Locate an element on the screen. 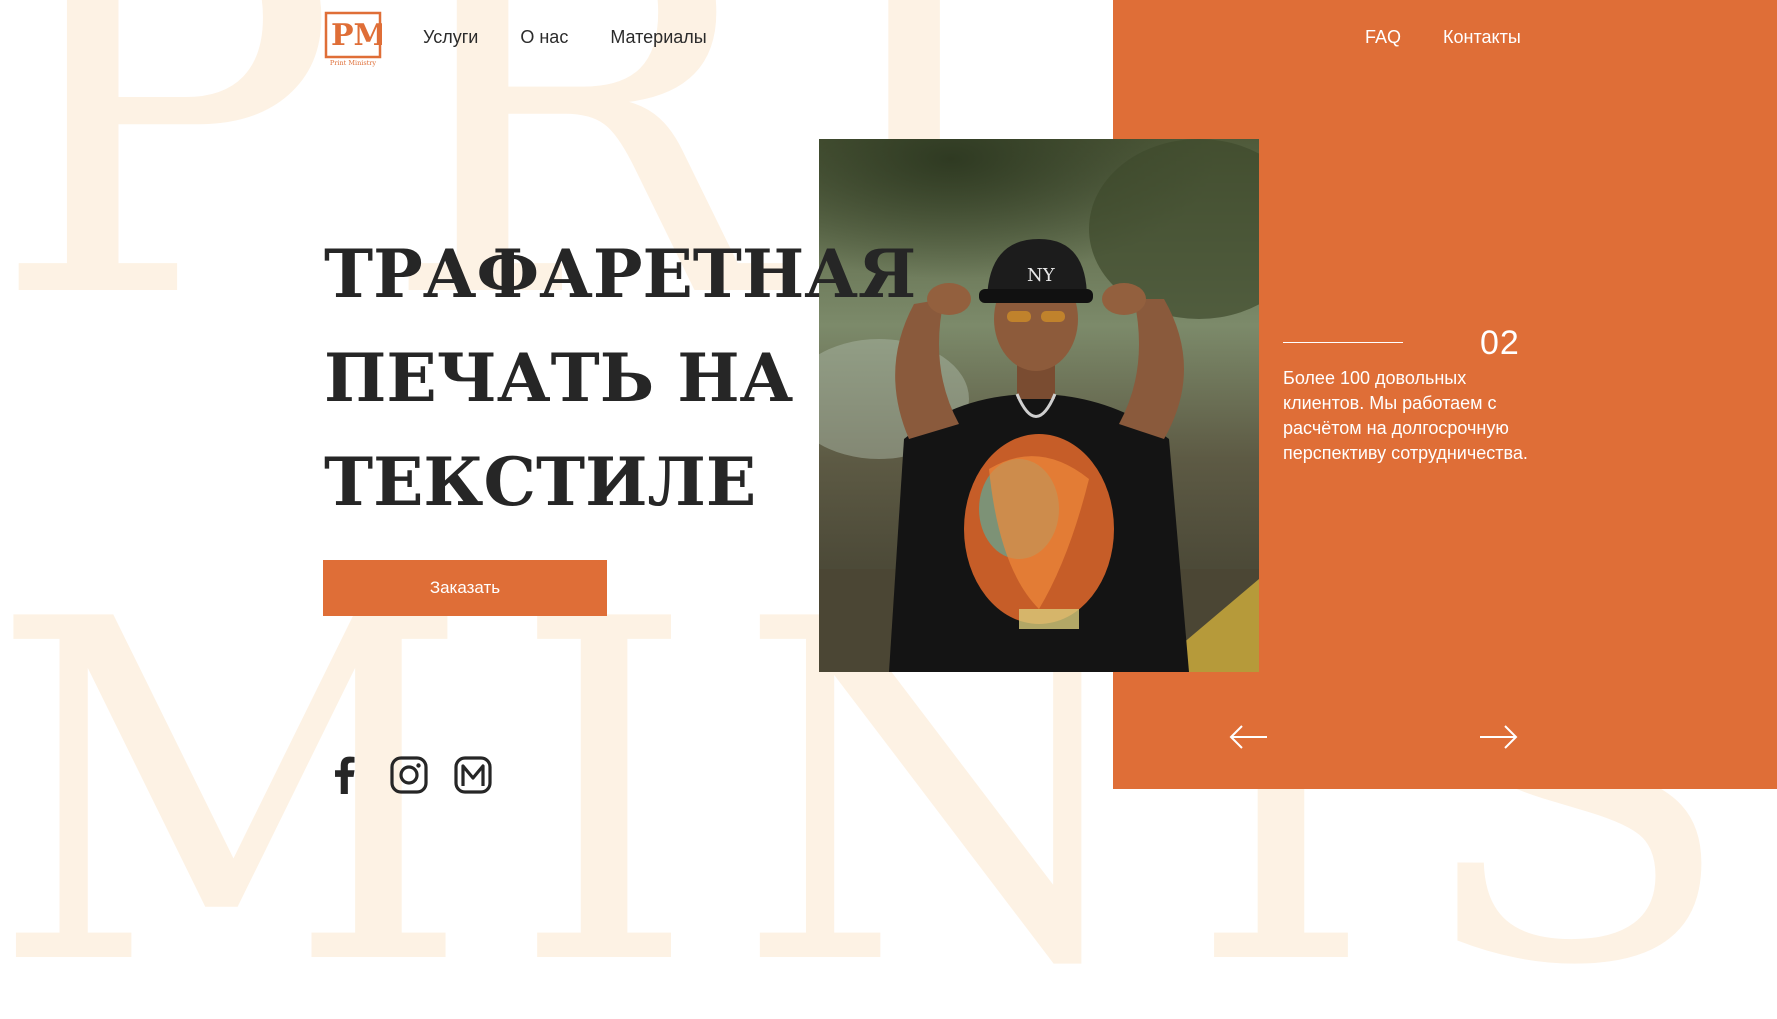 This screenshot has height=1019, width=1777. instagram-link is located at coordinates (409, 775).